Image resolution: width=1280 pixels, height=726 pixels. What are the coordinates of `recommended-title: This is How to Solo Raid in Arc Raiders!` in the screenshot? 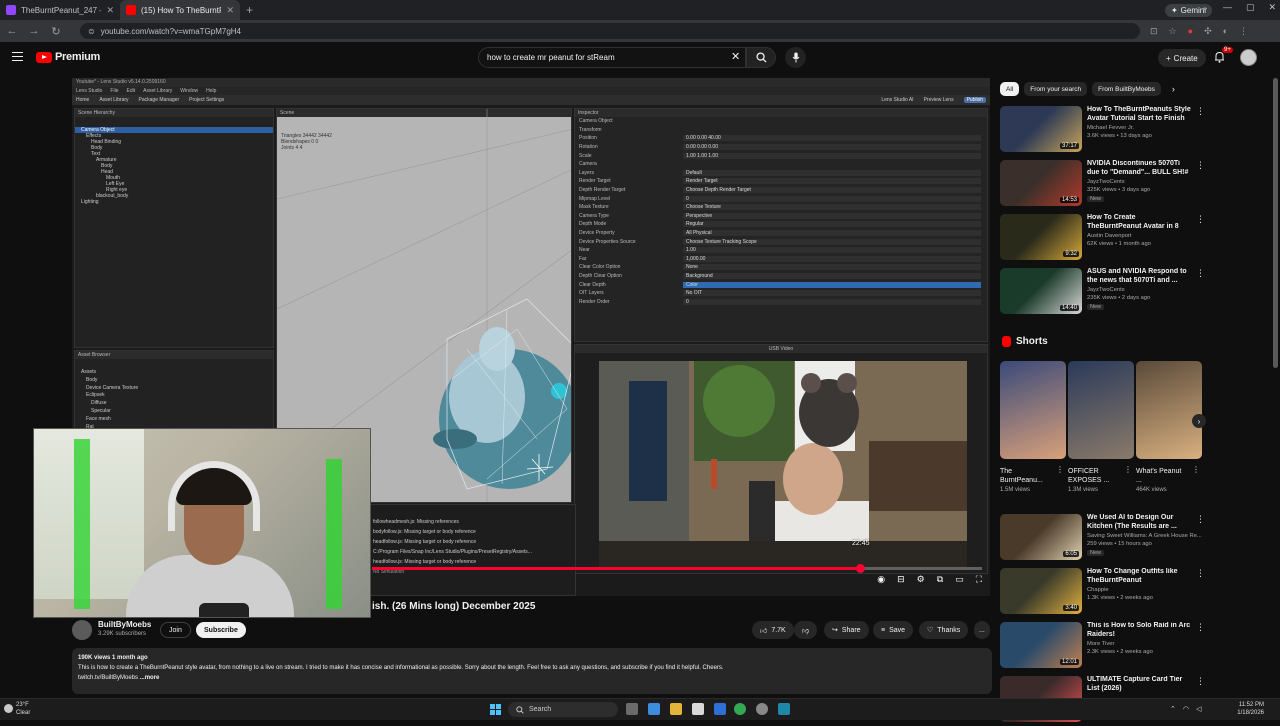 It's located at (1139, 630).